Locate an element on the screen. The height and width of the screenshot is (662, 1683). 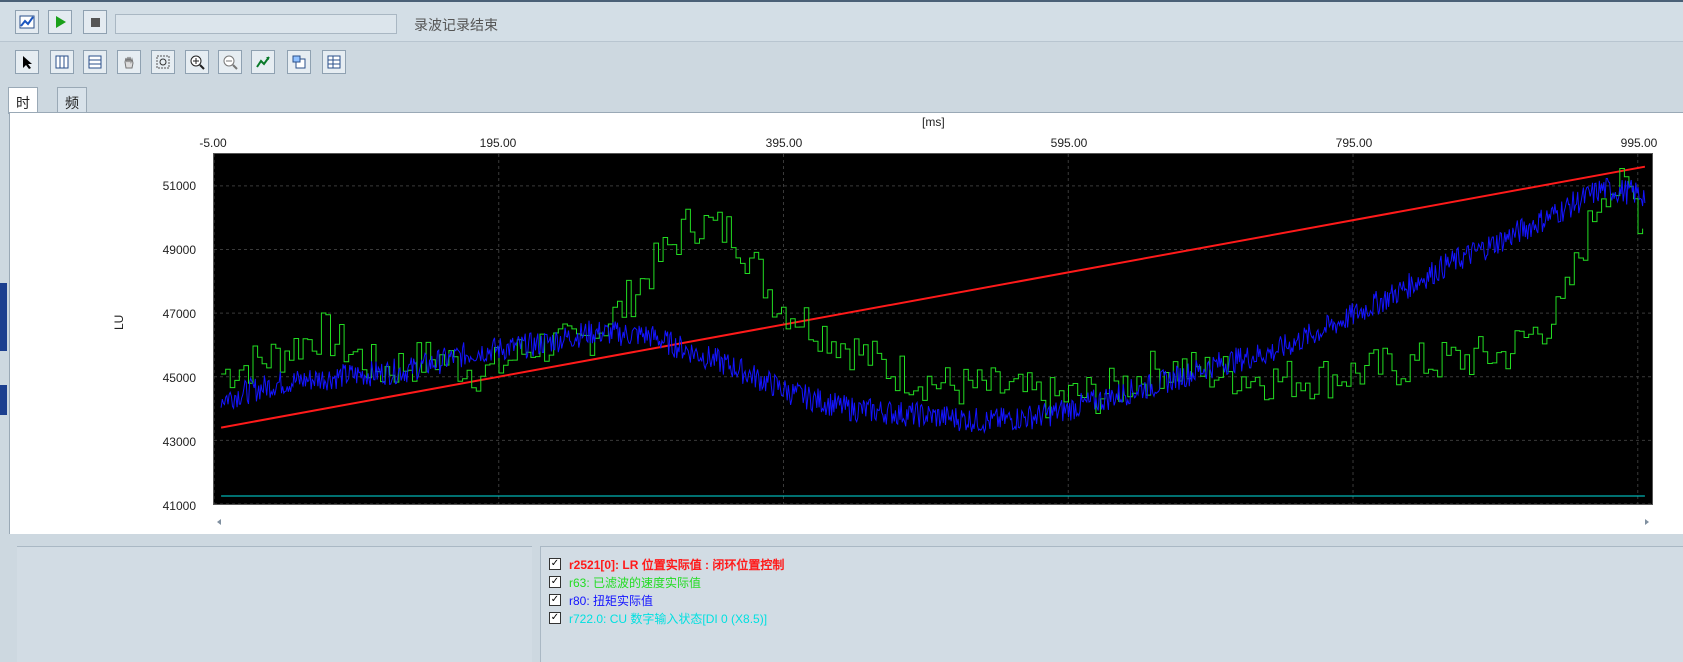
vertical-cursor-button is located at coordinates (62, 62).